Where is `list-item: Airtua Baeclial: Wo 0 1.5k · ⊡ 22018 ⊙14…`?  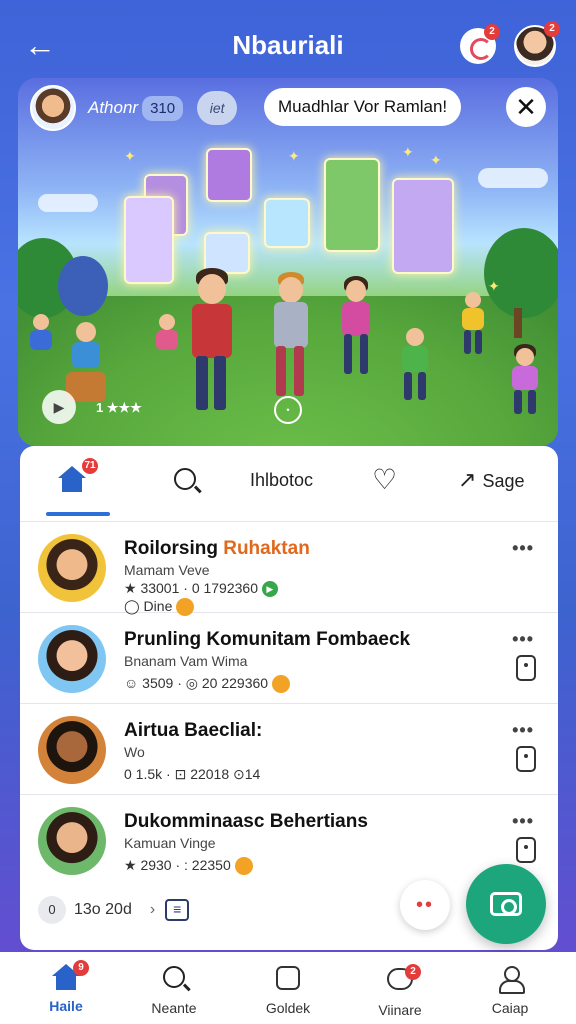 list-item: Airtua Baeclial: Wo 0 1.5k · ⊡ 22018 ⊙14… is located at coordinates (289, 749).